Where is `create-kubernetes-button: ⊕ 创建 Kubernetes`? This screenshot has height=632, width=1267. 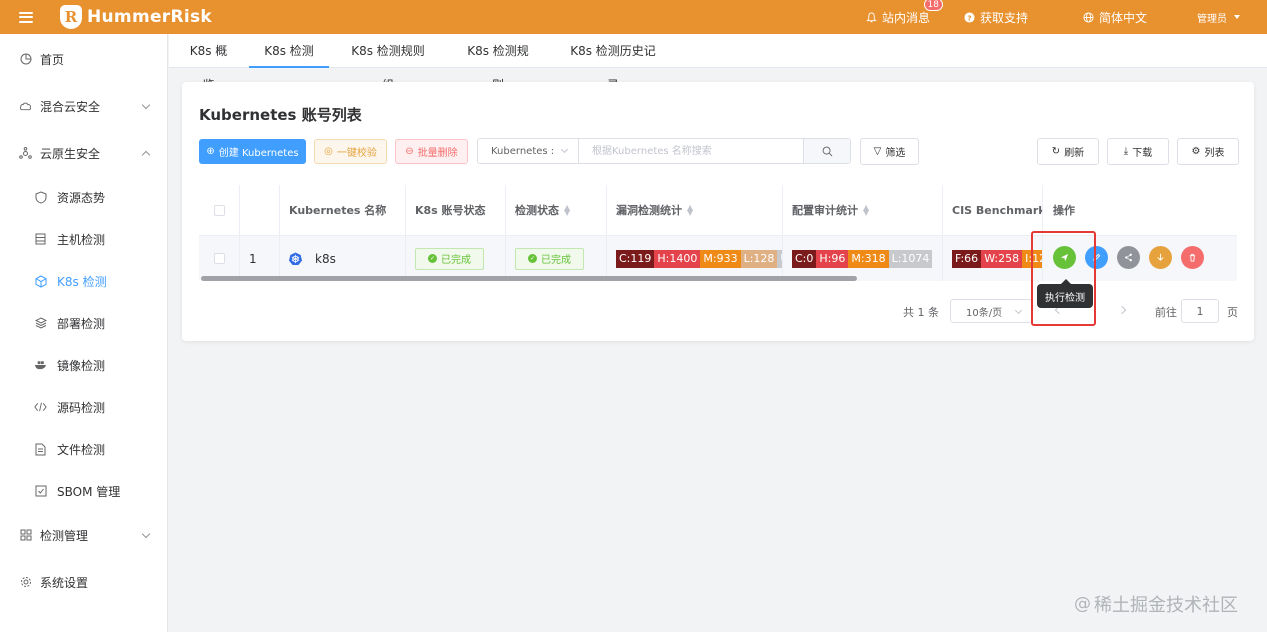
create-kubernetes-button: ⊕ 创建 Kubernetes is located at coordinates (252, 151).